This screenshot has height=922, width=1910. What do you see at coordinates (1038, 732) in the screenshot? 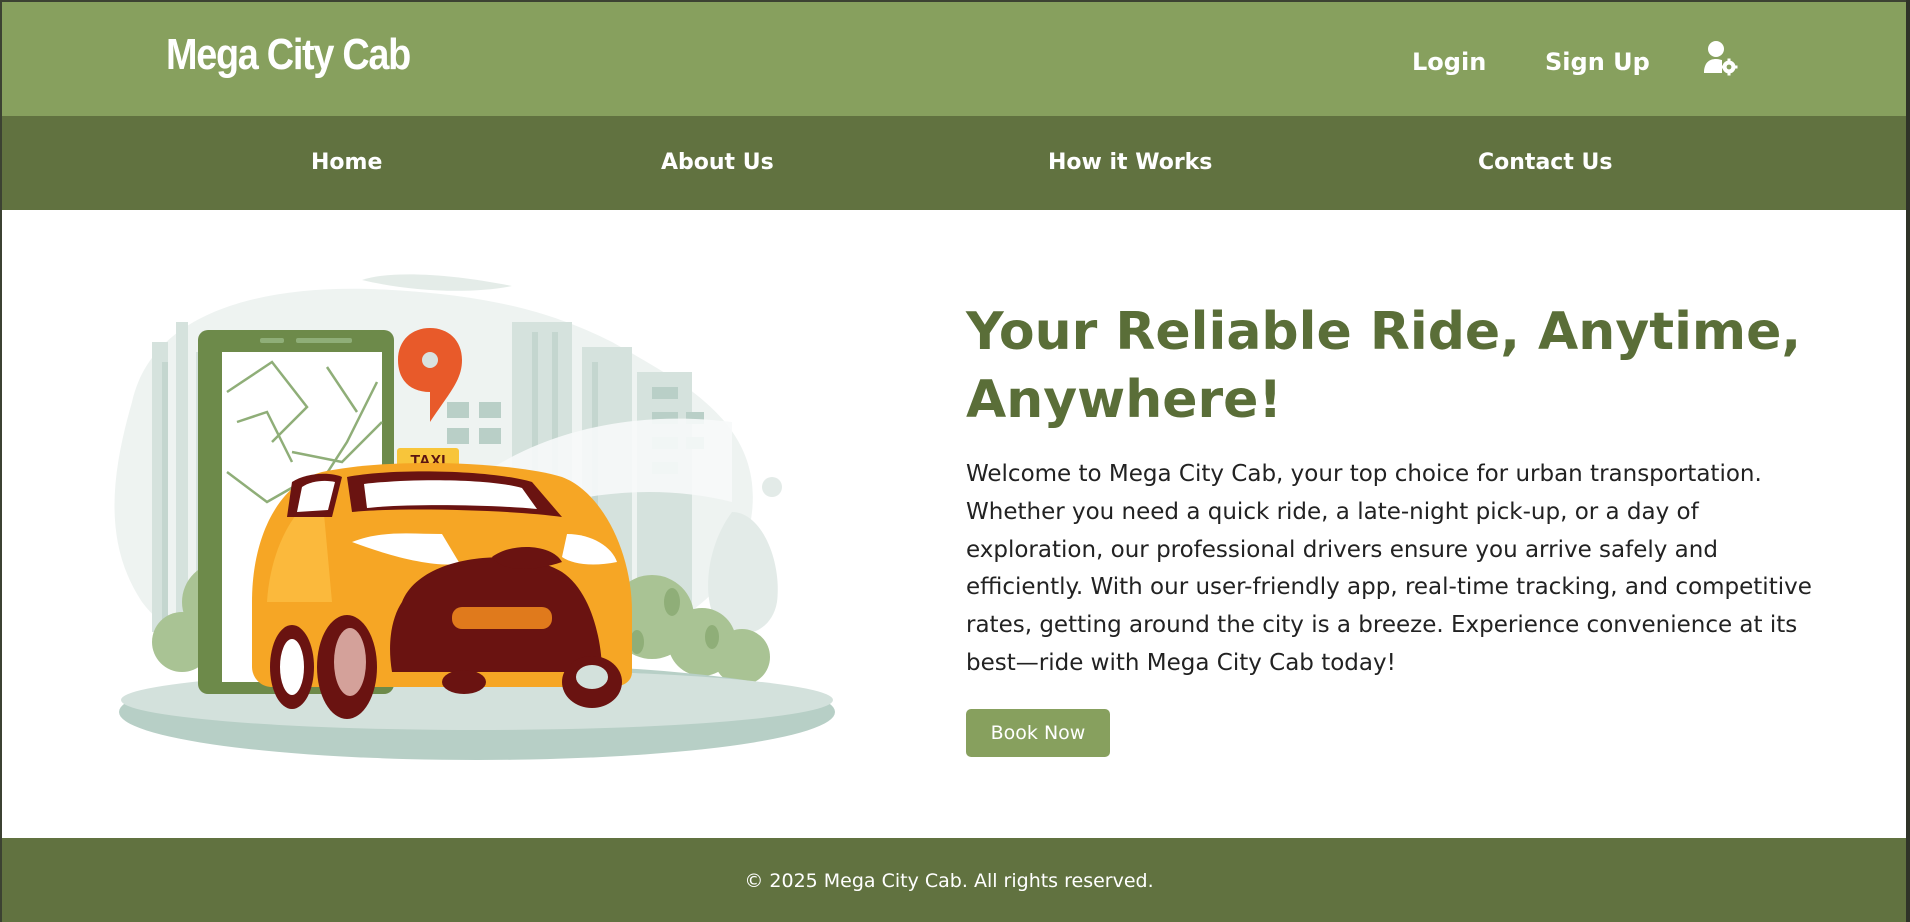
I see `book-now-button: Book Now` at bounding box center [1038, 732].